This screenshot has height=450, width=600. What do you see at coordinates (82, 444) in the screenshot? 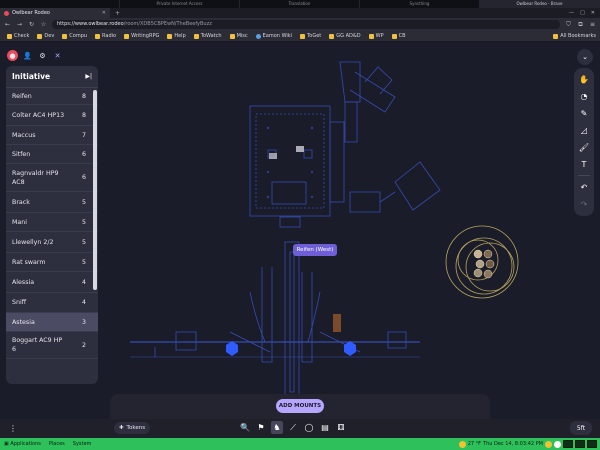
I see `taskbar-menu: System` at bounding box center [82, 444].